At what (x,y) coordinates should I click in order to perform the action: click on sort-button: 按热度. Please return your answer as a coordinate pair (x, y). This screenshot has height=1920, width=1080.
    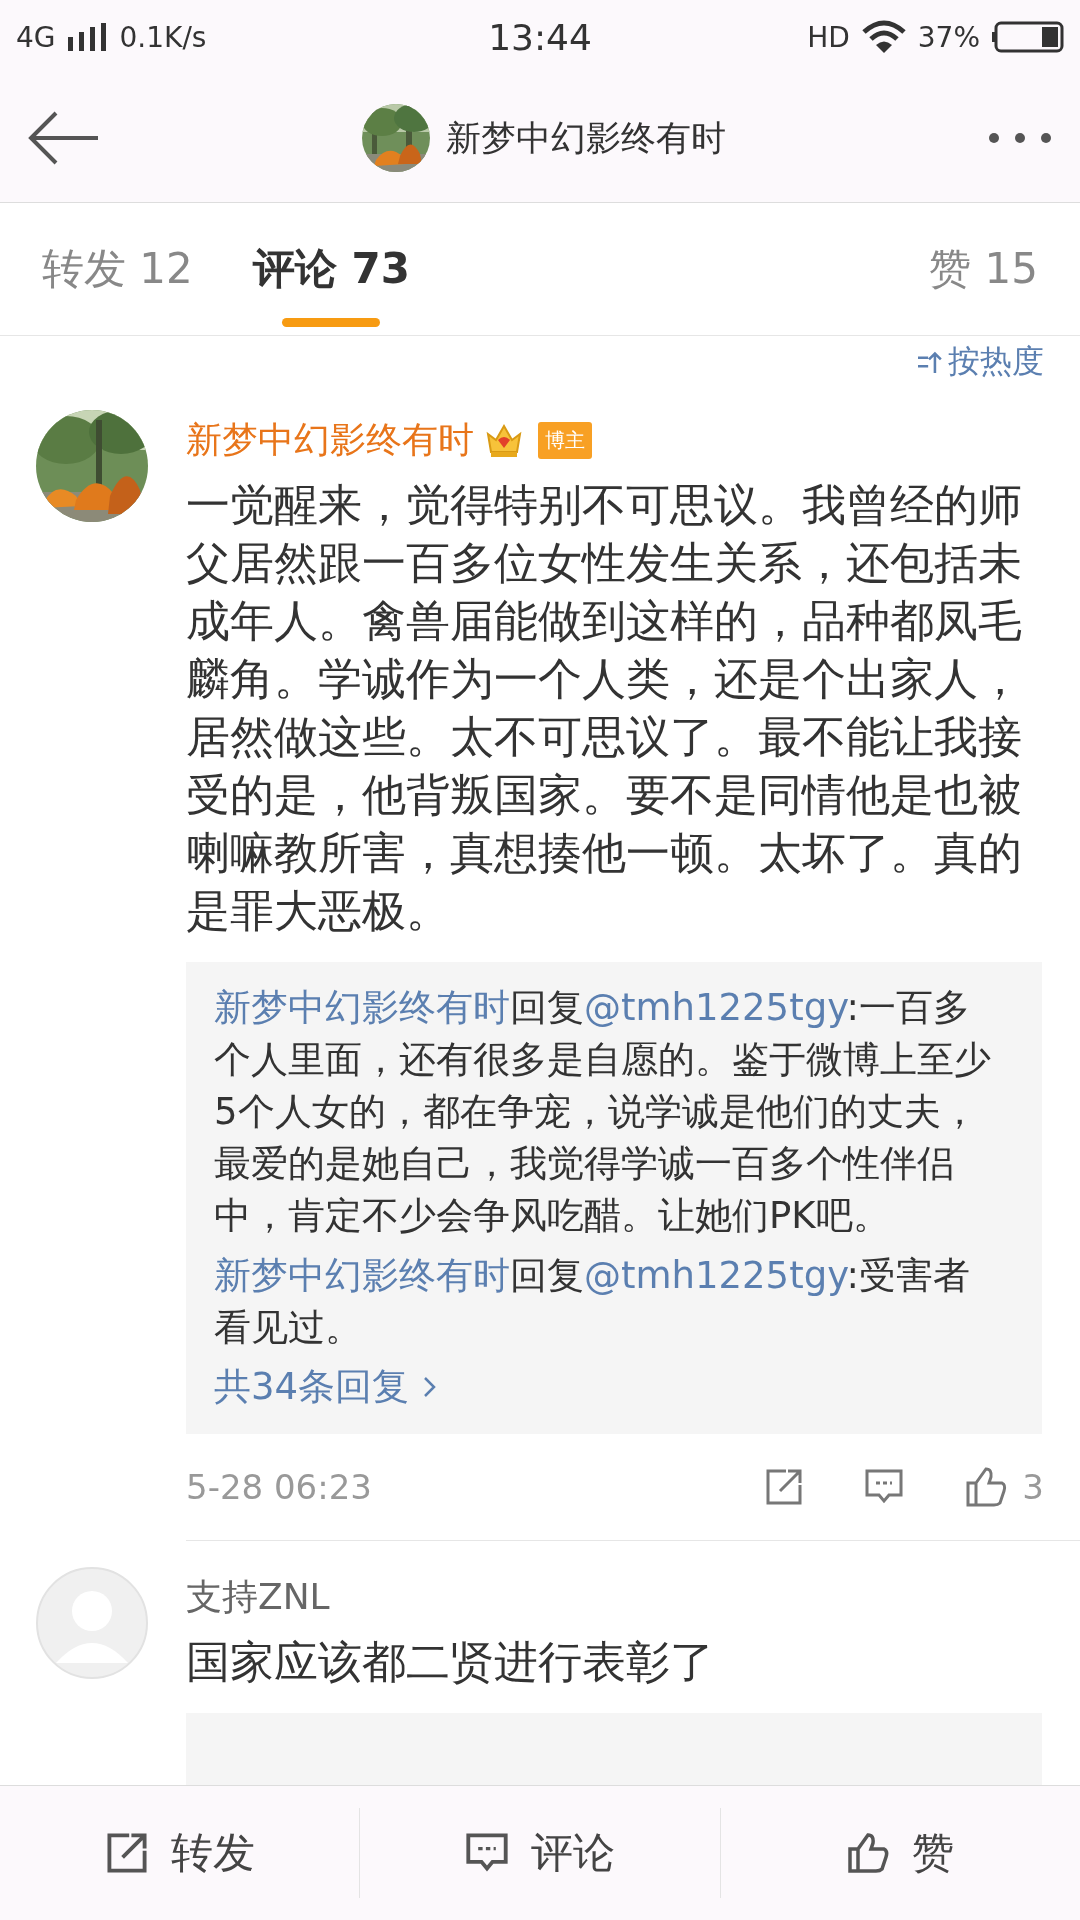
    Looking at the image, I should click on (980, 362).